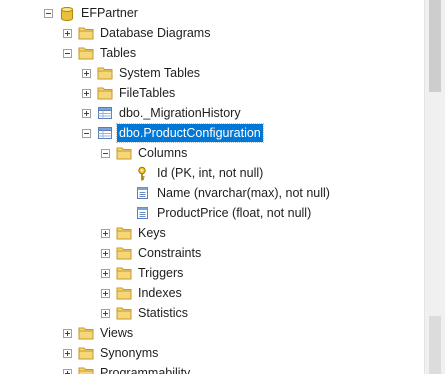 The height and width of the screenshot is (374, 445). What do you see at coordinates (134, 233) in the screenshot?
I see `tree-node-keys: Keys` at bounding box center [134, 233].